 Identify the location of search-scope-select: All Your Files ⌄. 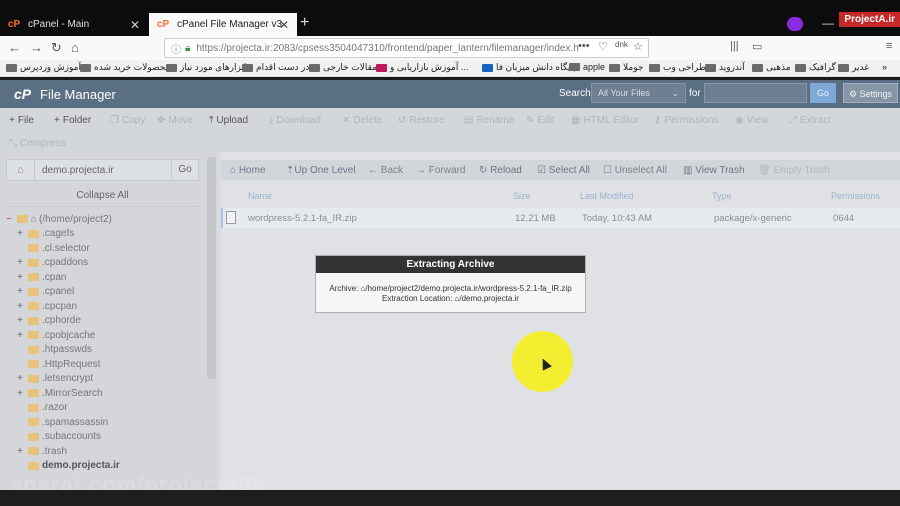
(638, 93).